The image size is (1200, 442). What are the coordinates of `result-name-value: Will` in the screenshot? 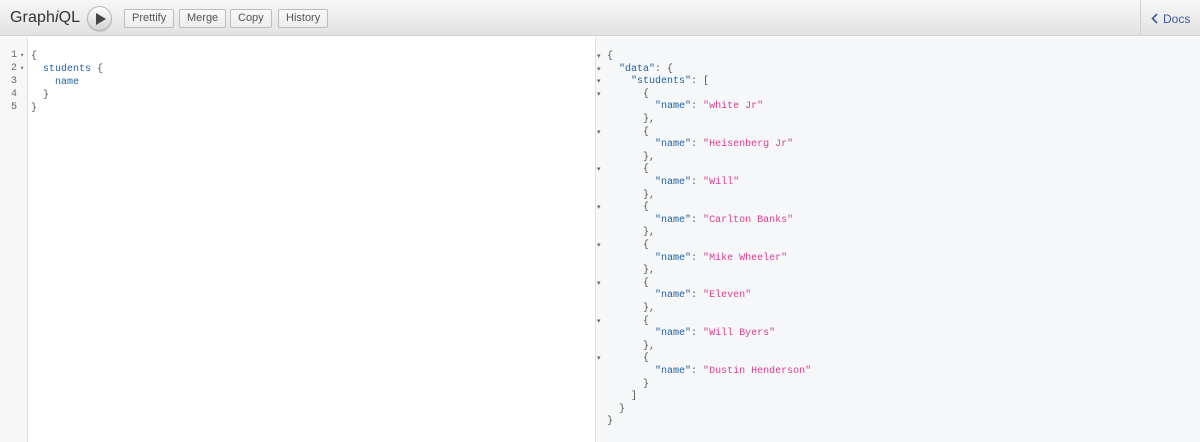 It's located at (721, 182).